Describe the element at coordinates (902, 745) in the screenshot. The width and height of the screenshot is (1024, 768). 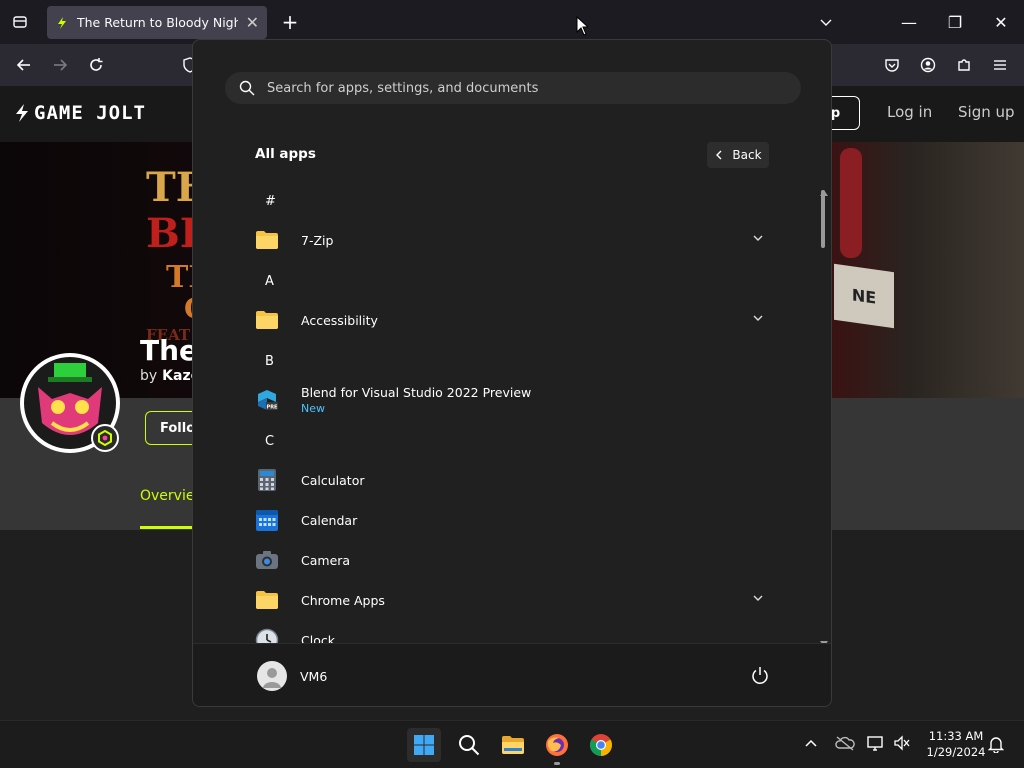
I see `volume-muted-icon` at that location.